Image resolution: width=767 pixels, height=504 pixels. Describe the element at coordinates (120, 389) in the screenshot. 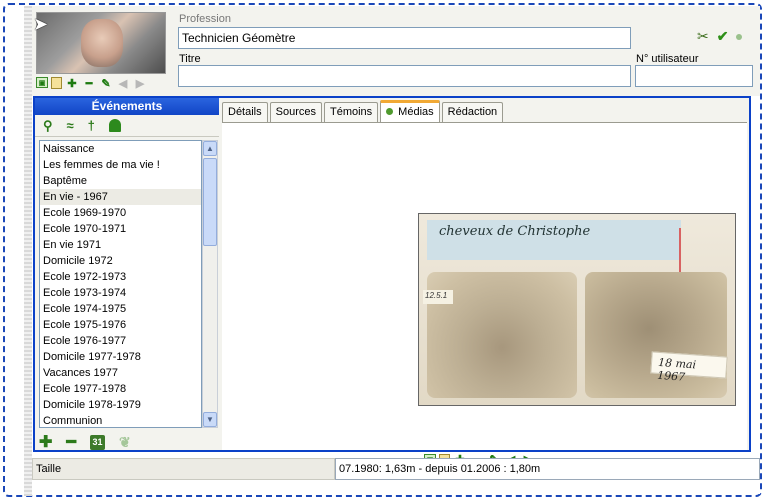

I see `list-item: Ecole 1977-1978` at that location.